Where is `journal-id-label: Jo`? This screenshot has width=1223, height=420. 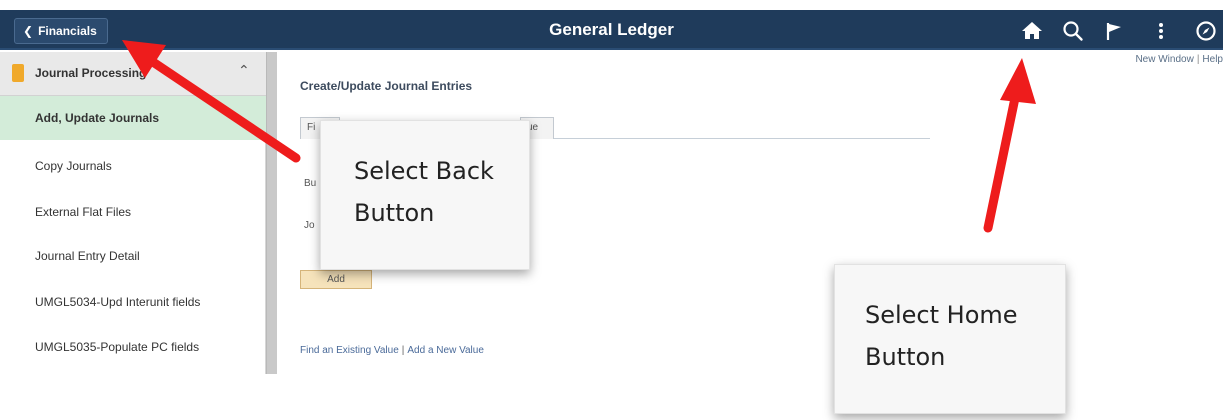 journal-id-label: Jo is located at coordinates (309, 225).